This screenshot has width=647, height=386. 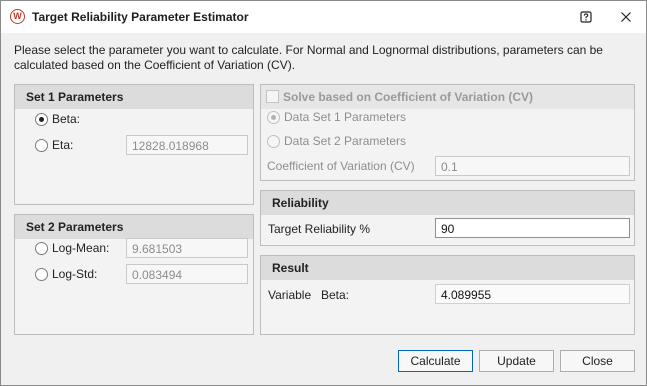 What do you see at coordinates (597, 361) in the screenshot?
I see `close-button: Close` at bounding box center [597, 361].